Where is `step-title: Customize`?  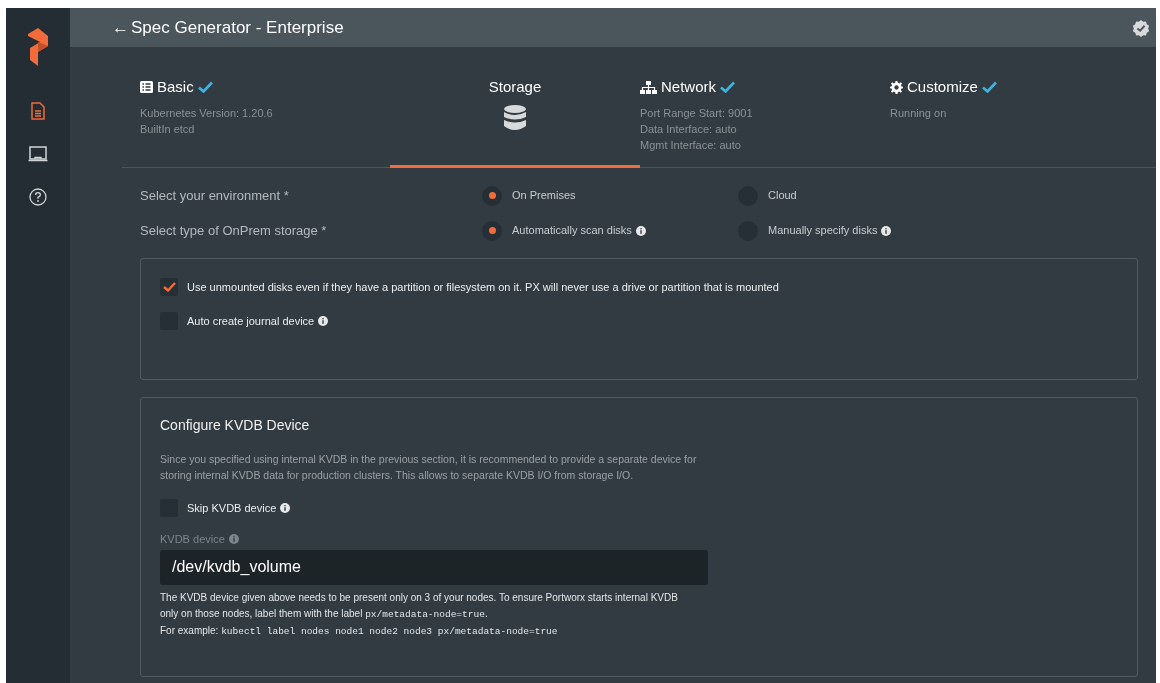
step-title: Customize is located at coordinates (942, 87).